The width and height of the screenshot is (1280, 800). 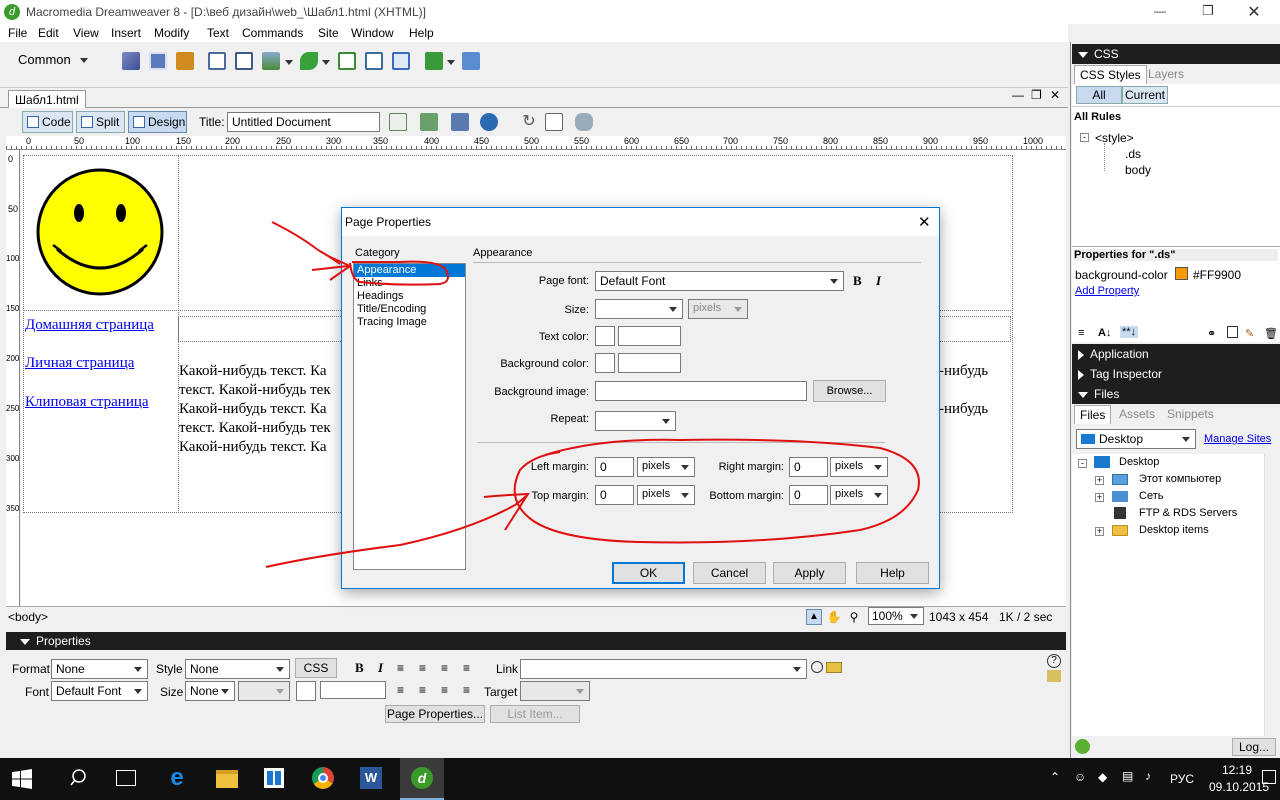 I want to click on bold-icon: B, so click(x=857, y=281).